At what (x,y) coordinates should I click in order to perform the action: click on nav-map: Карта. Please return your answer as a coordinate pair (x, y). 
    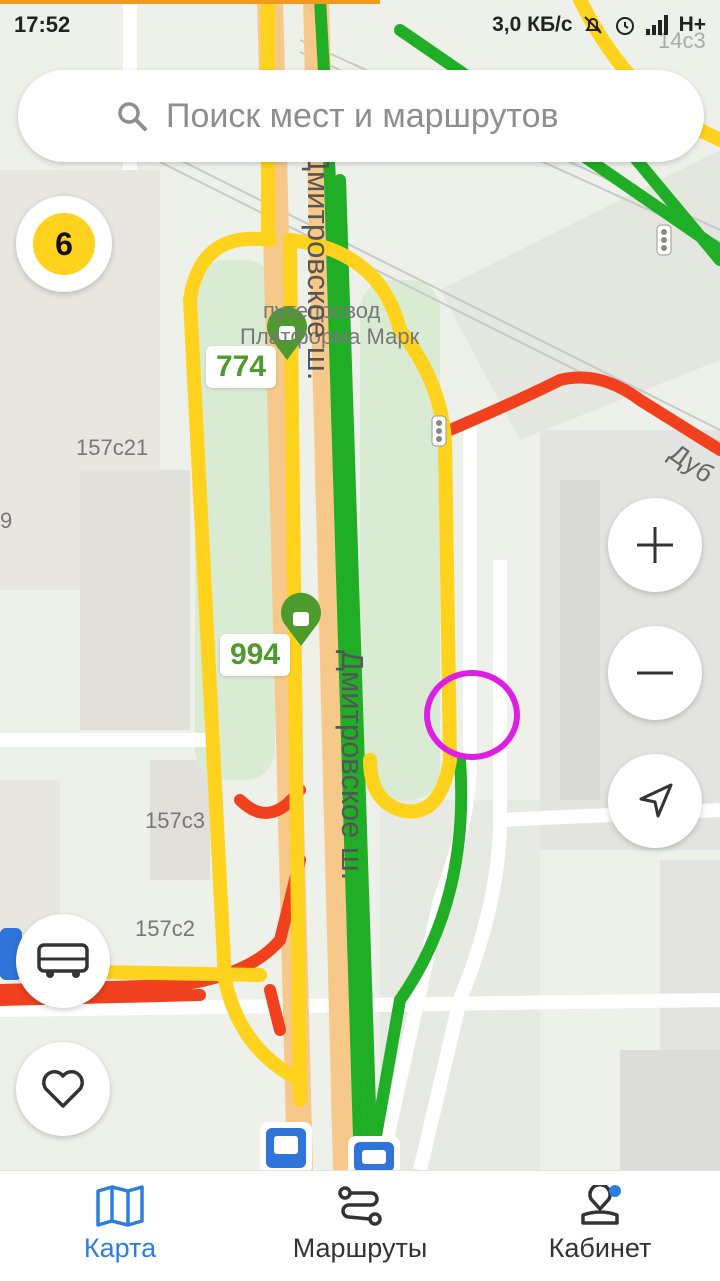
    Looking at the image, I should click on (120, 1226).